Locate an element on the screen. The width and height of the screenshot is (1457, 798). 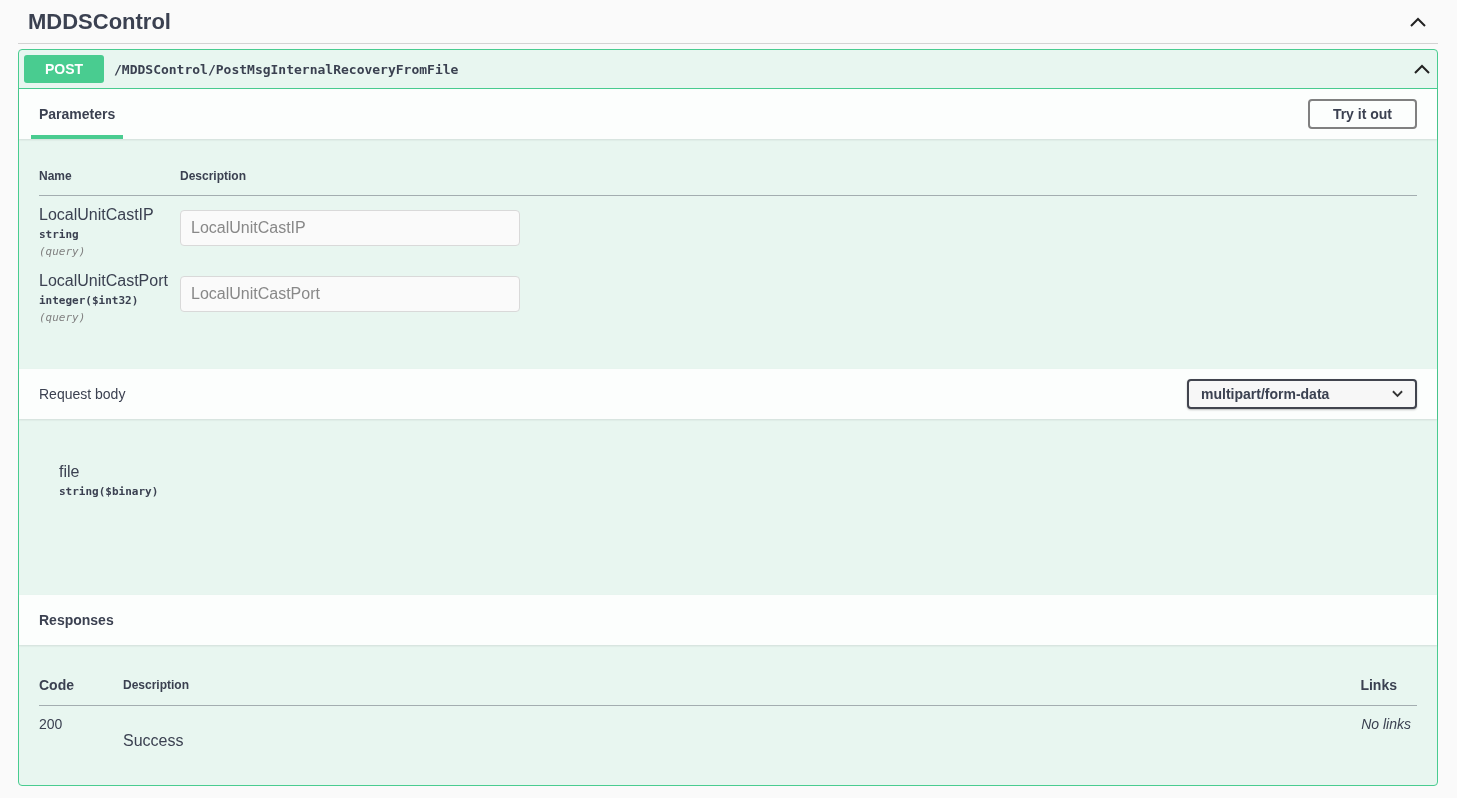
response-links: No links is located at coordinates (1386, 725).